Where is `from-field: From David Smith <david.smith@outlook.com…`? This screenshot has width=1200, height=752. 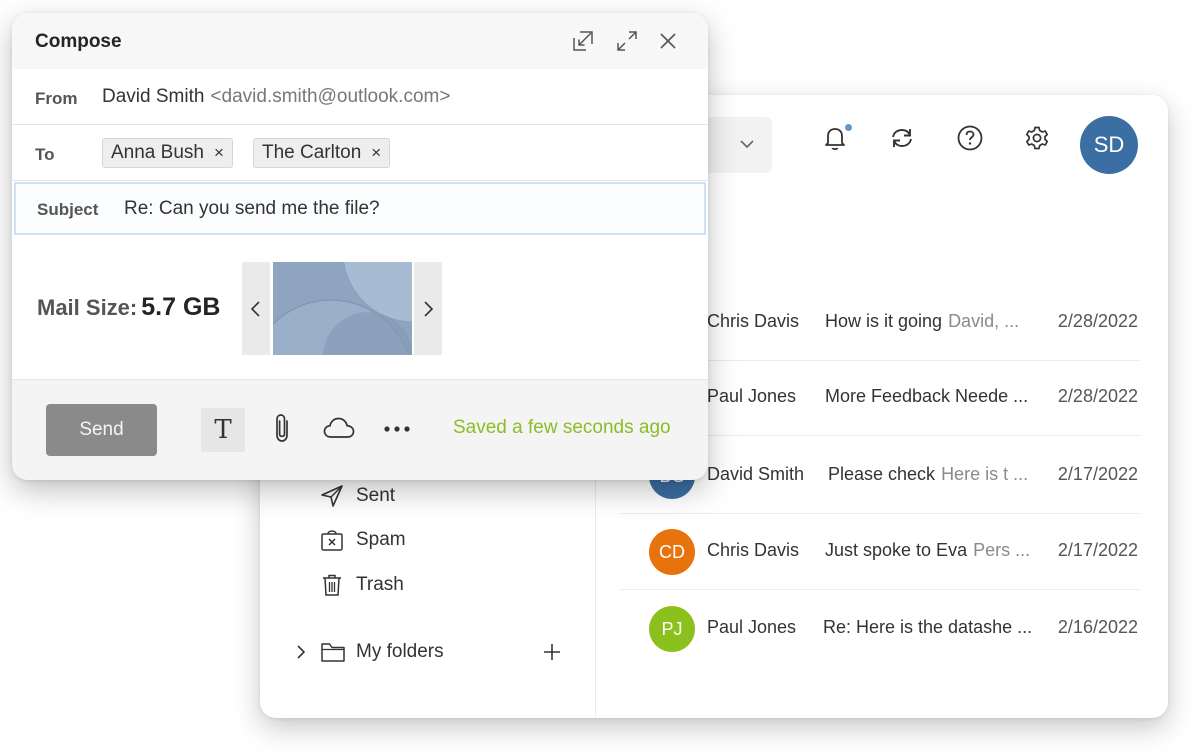 from-field: From David Smith <david.smith@outlook.com… is located at coordinates (360, 97).